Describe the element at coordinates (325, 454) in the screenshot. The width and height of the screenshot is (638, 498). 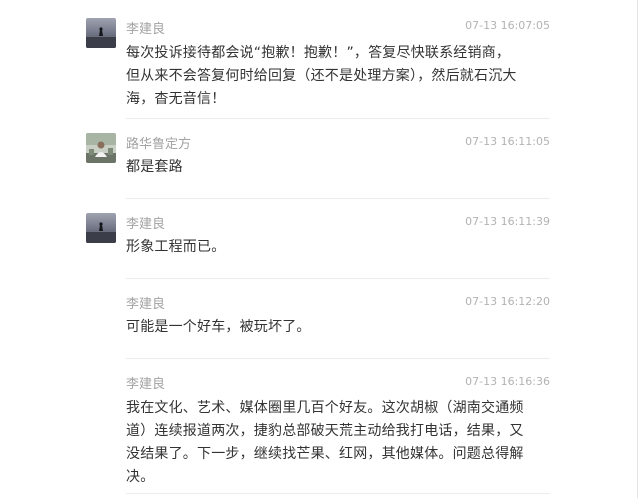
I see `comment-text-line: 没结果了。下一步，继续找芒果、红网，其他媒体。问题总得解` at that location.